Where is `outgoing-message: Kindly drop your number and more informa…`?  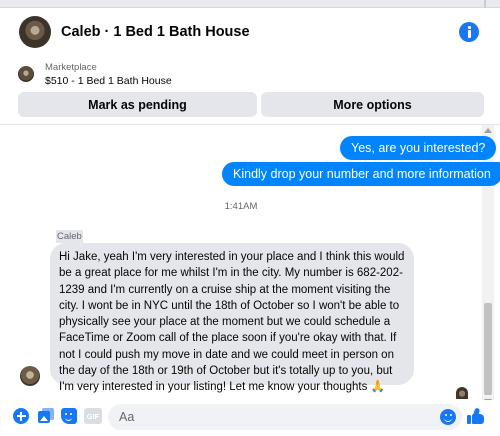
outgoing-message: Kindly drop your number and more informa… is located at coordinates (361, 174).